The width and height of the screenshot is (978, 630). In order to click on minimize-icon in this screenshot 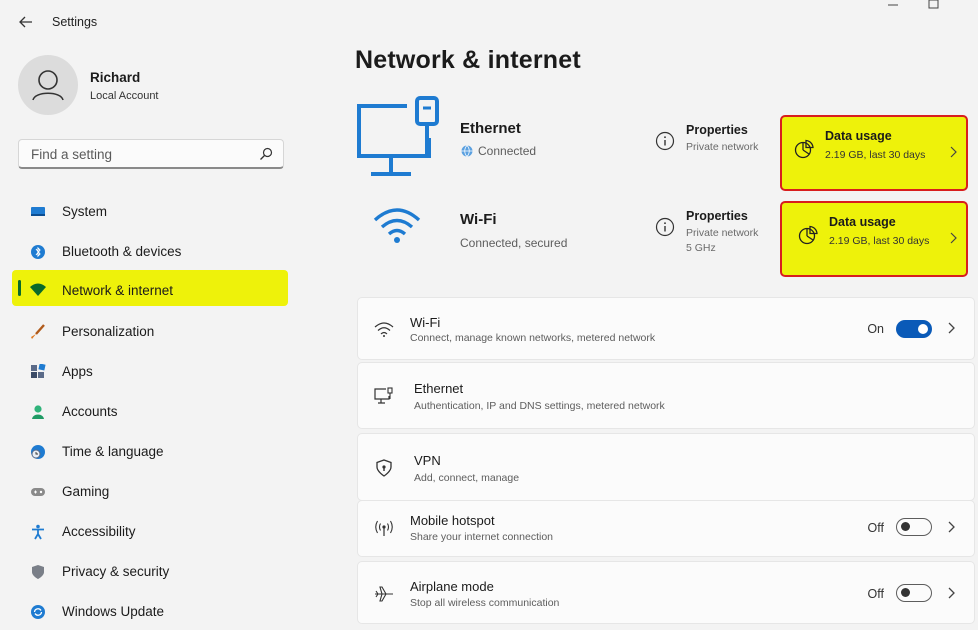, I will do `click(893, 5)`.